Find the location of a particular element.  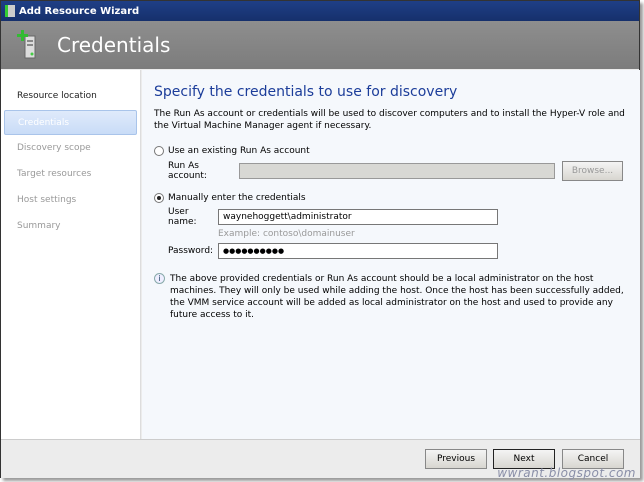

window-title: Add Resource Wizard is located at coordinates (79, 11).